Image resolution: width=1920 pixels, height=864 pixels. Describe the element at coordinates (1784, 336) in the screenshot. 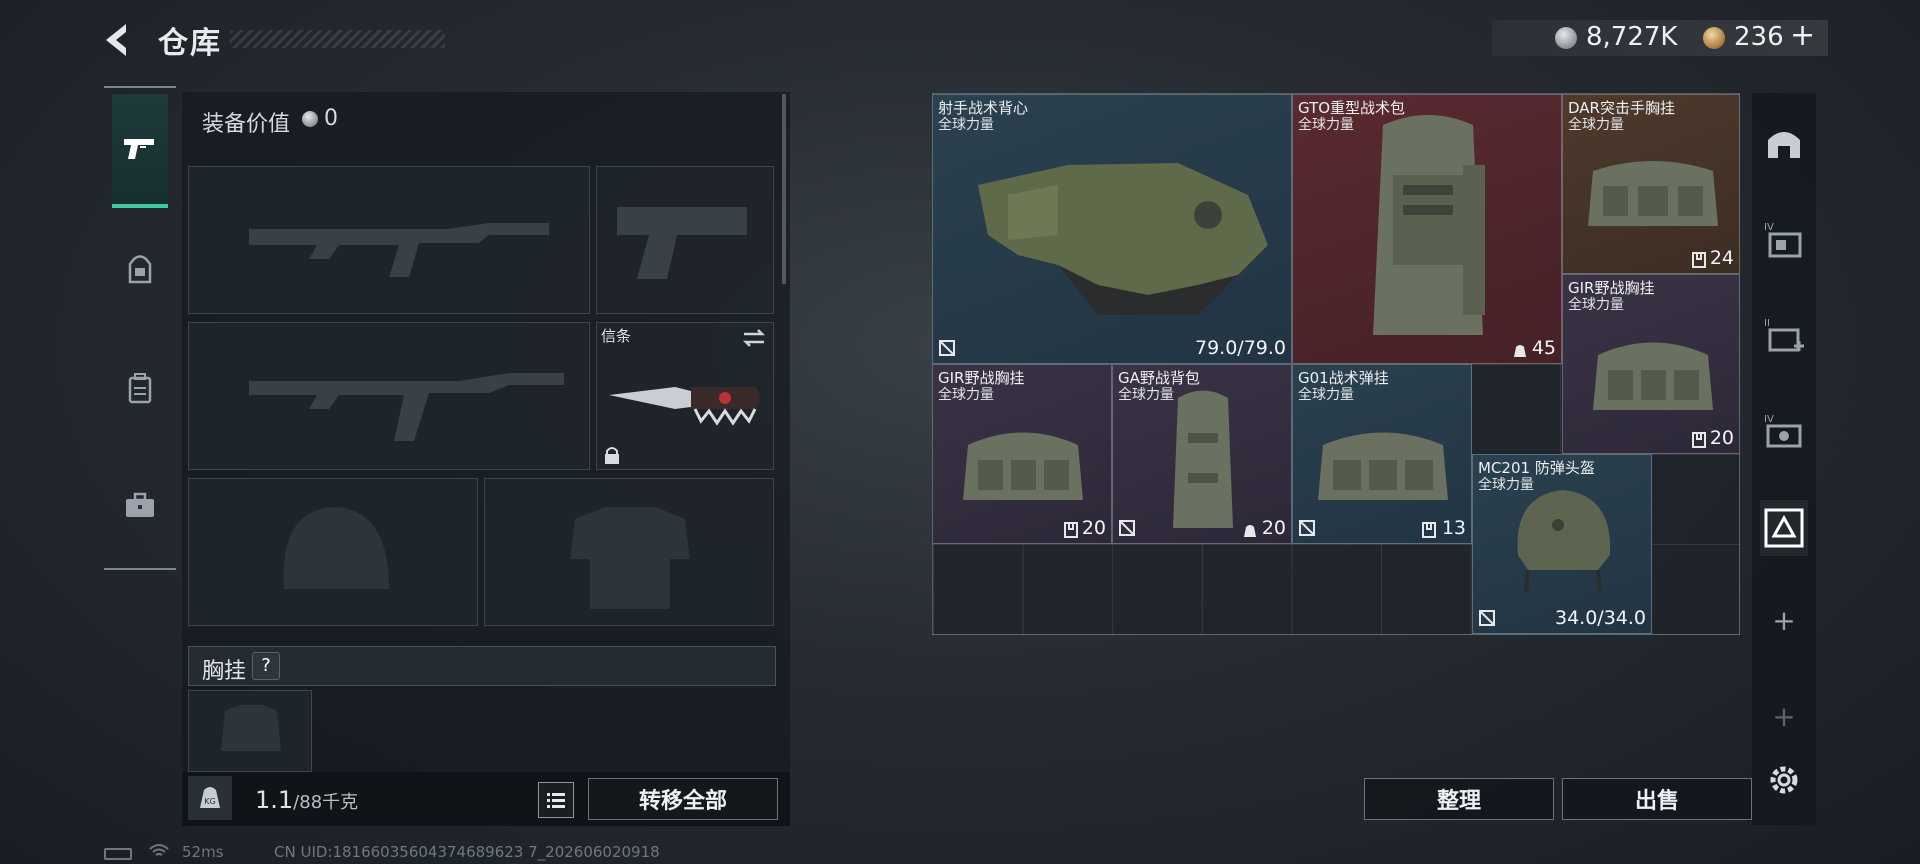

I see `level-2-add-icon: II` at that location.